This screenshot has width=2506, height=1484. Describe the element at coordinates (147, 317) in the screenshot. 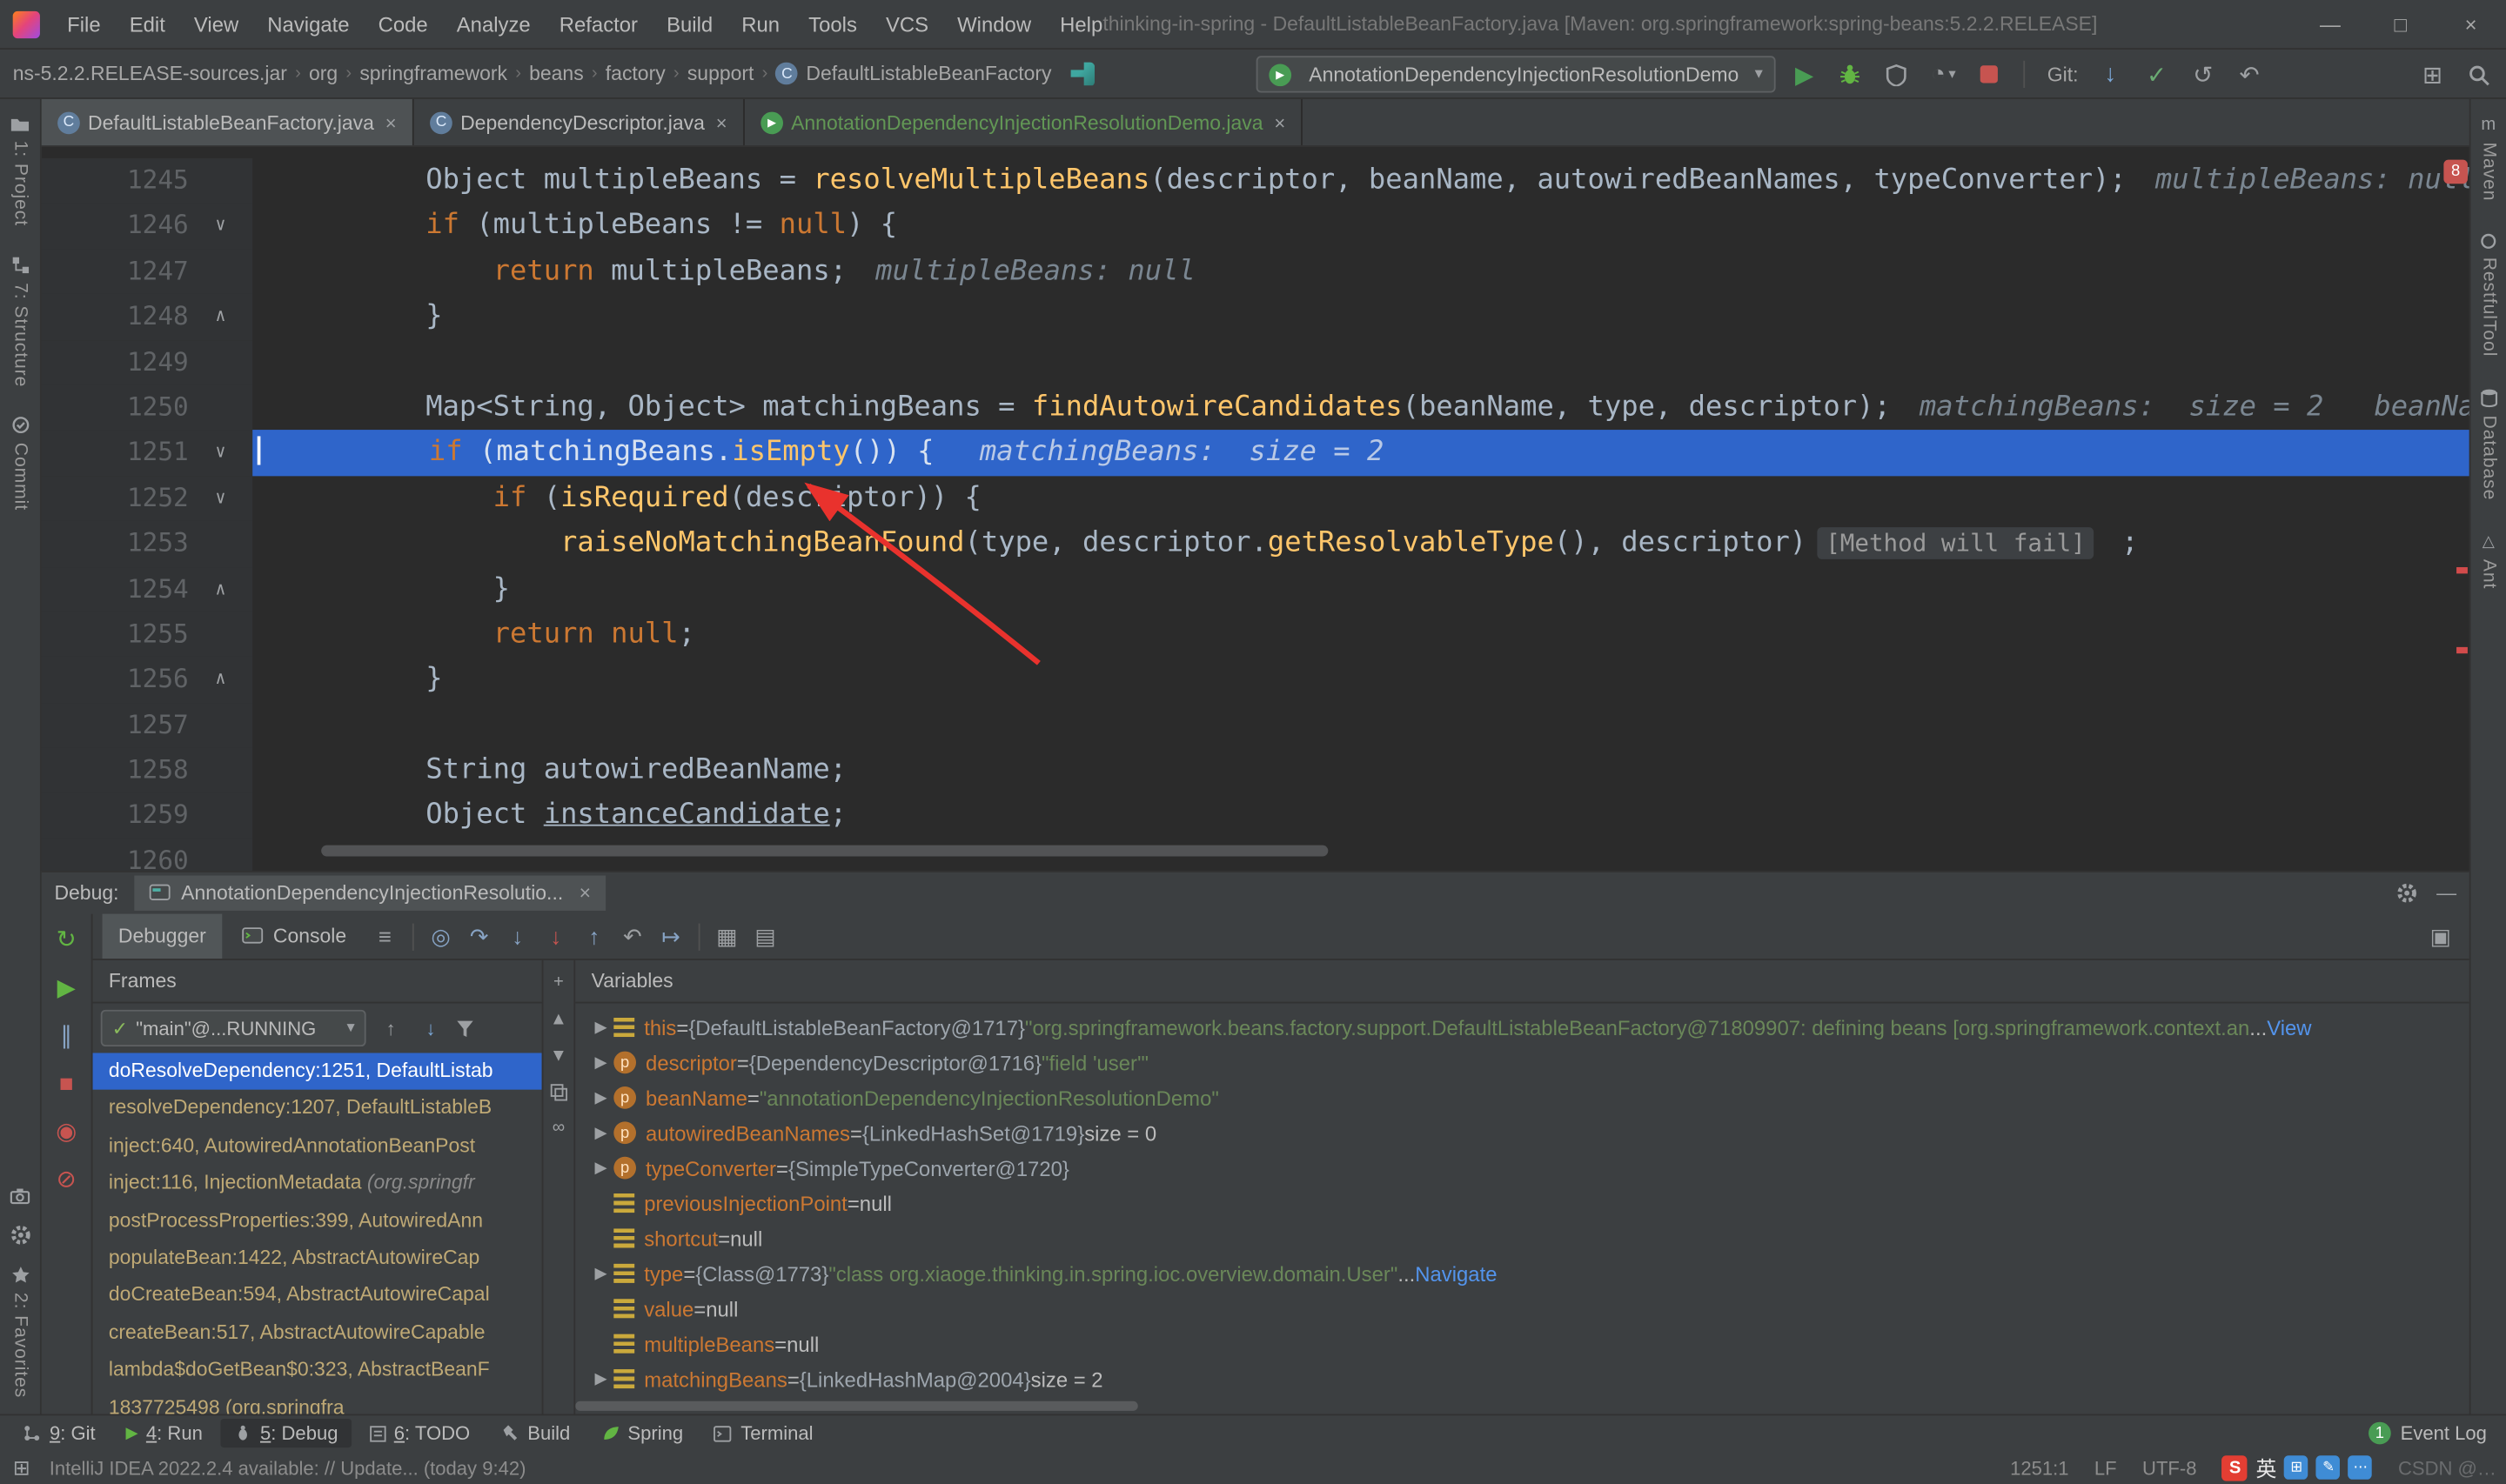

I see `gutter: 1248 ∧` at that location.